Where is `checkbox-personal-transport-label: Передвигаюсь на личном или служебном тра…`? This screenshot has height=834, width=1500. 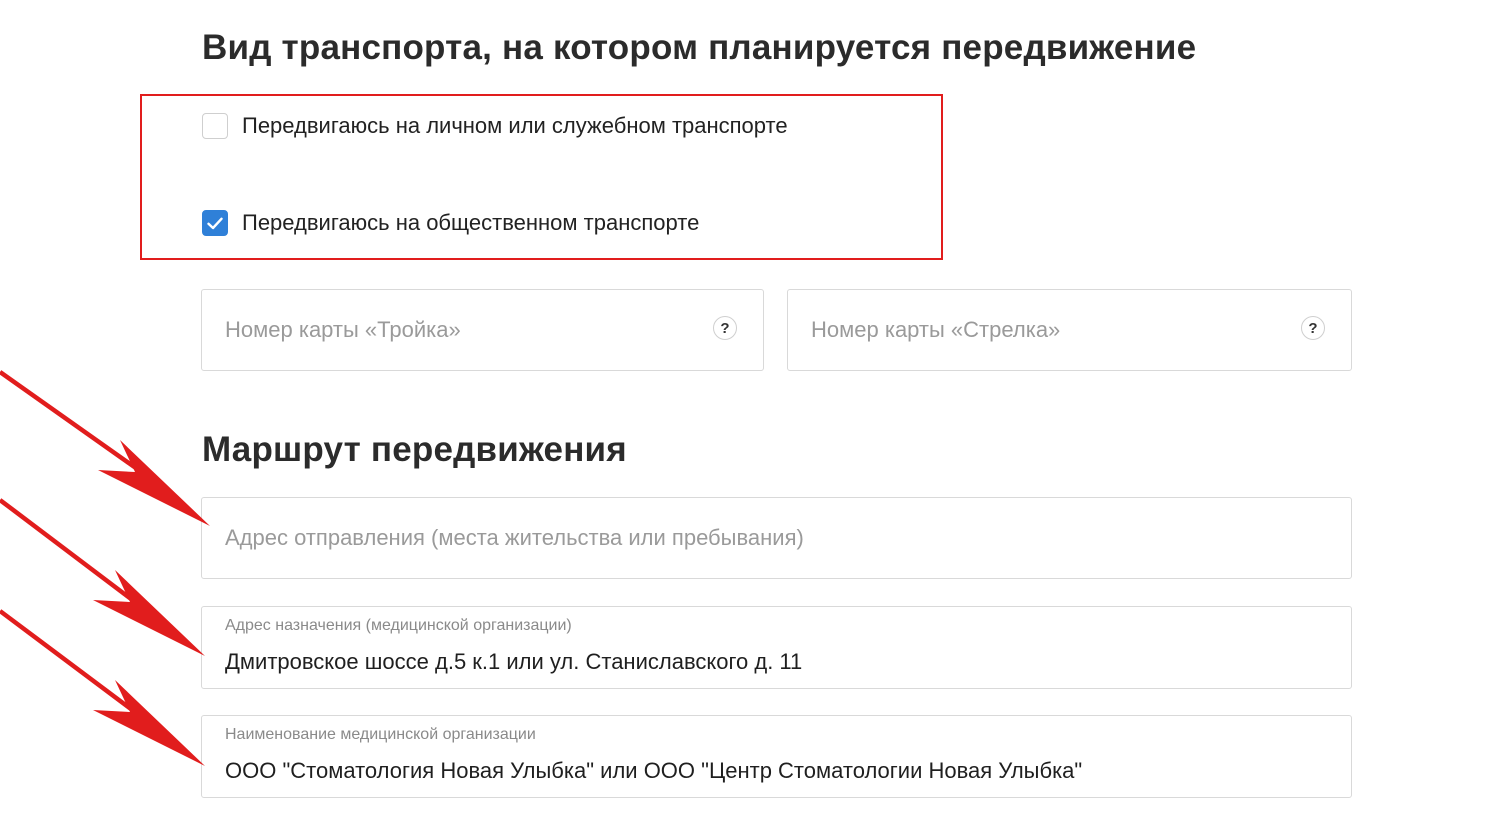
checkbox-personal-transport-label: Передвигаюсь на личном или служебном тра… is located at coordinates (515, 125).